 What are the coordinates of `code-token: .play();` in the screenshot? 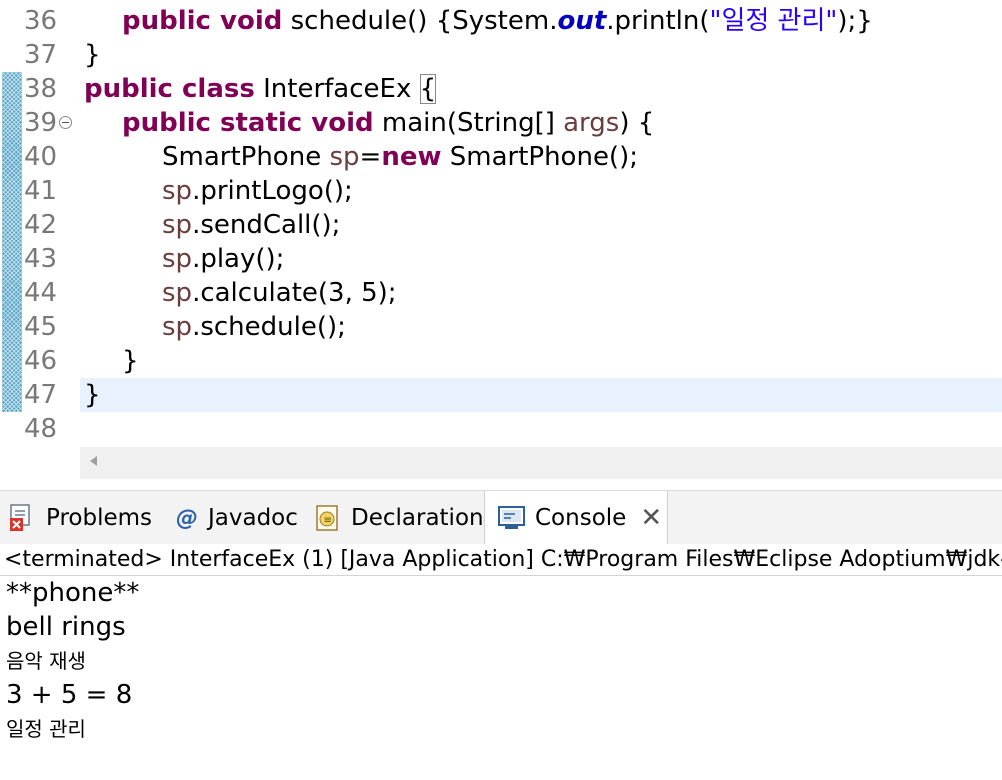 It's located at (238, 259).